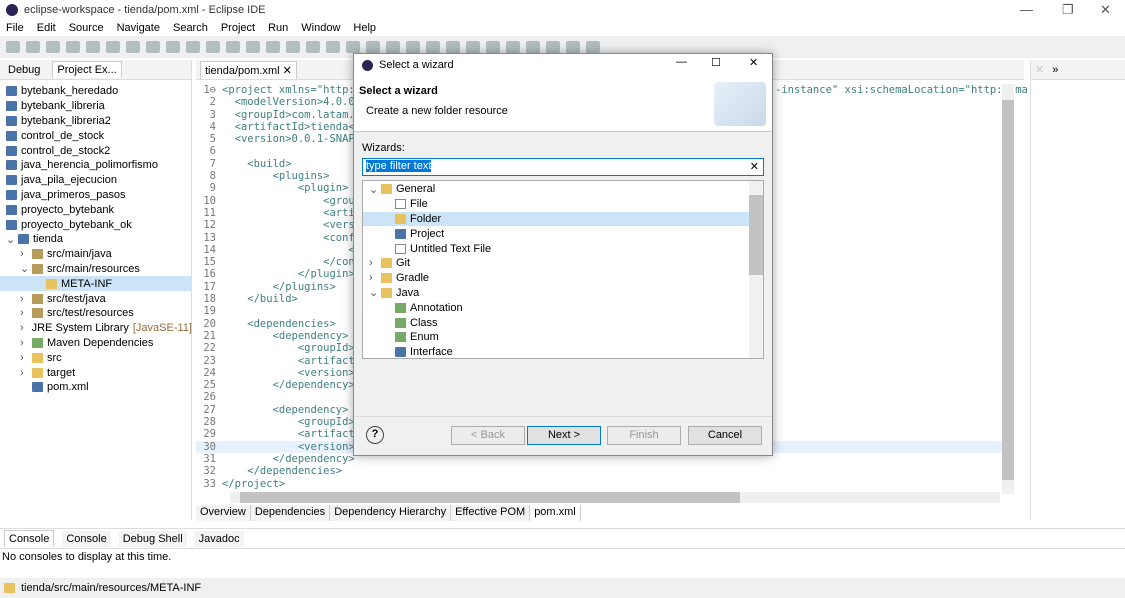 Image resolution: width=1125 pixels, height=598 pixels. Describe the element at coordinates (753, 62) in the screenshot. I see `dialog-close-button: ✕` at that location.